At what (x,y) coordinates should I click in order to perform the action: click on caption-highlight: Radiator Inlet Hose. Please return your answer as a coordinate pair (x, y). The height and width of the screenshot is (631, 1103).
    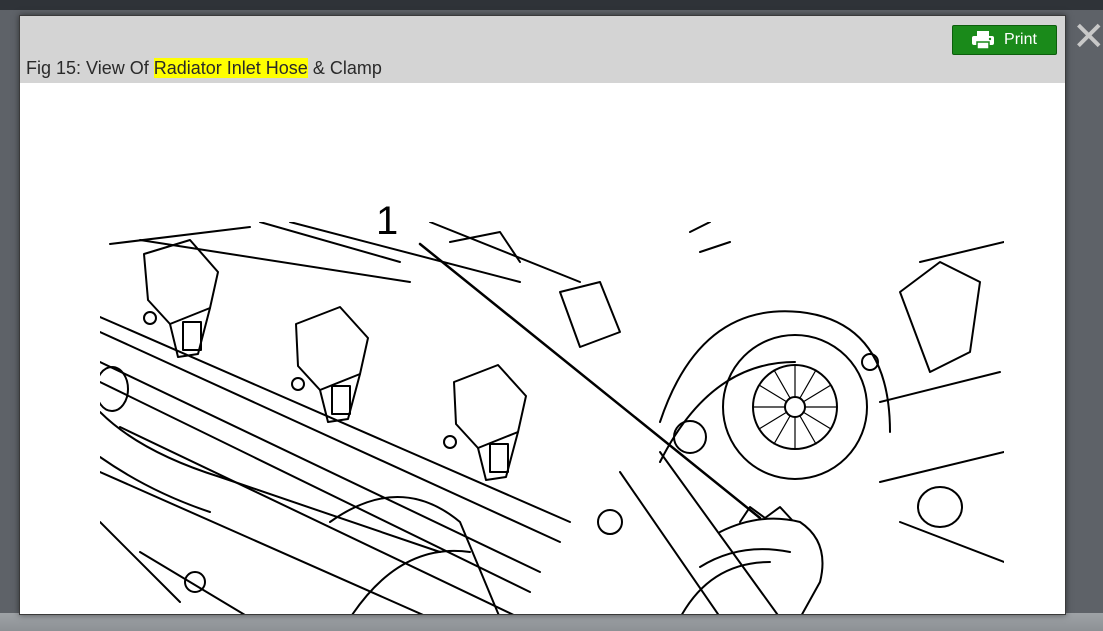
    Looking at the image, I should click on (230, 68).